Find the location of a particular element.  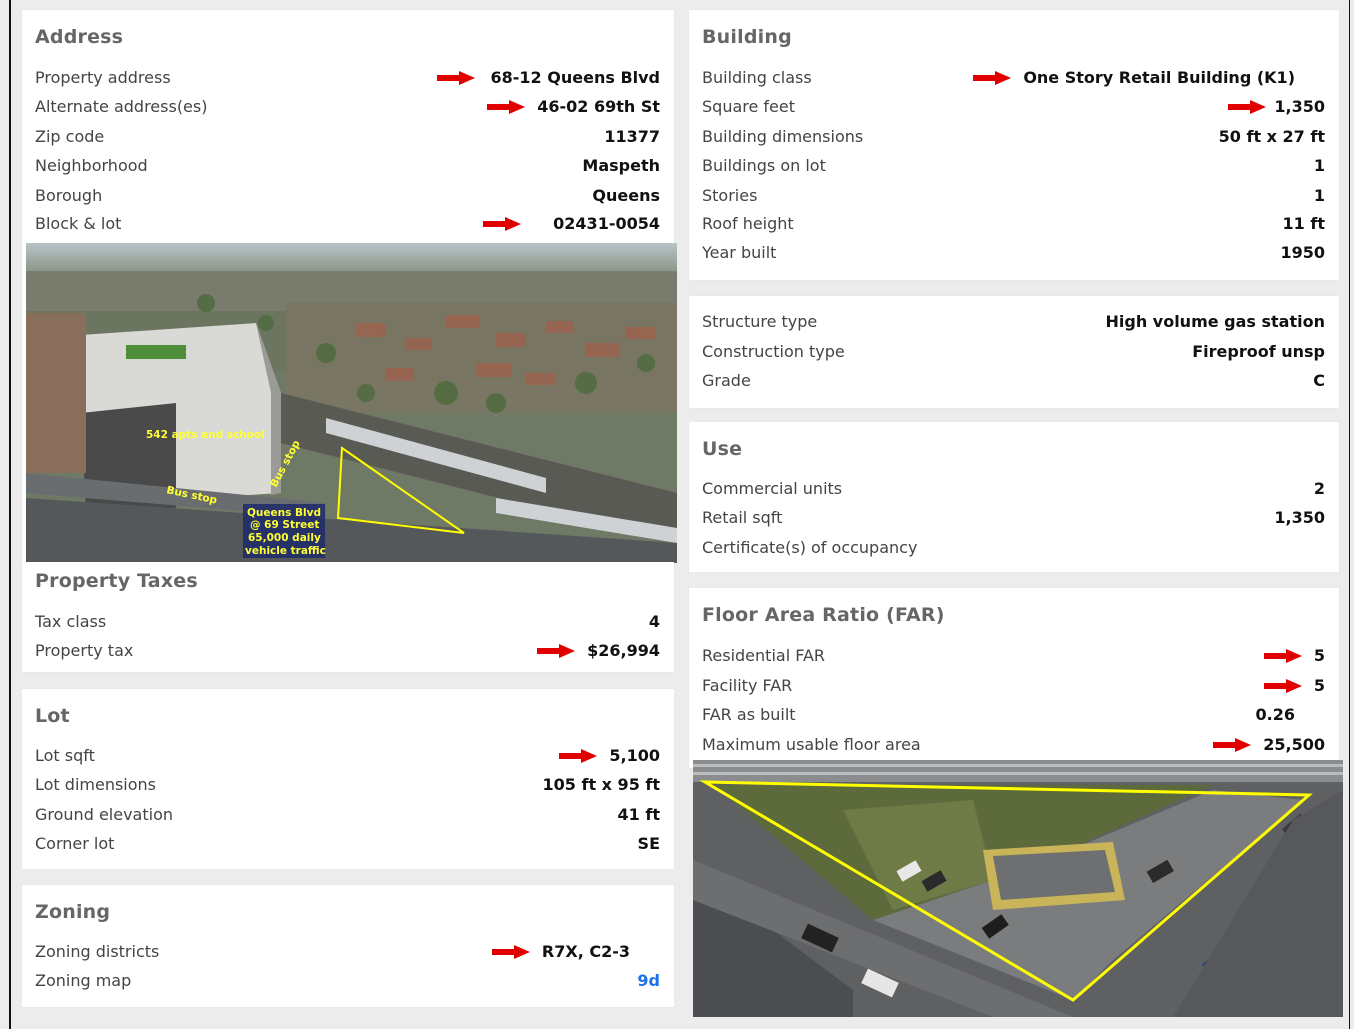

year-built-value: 1950 is located at coordinates (1302, 252).